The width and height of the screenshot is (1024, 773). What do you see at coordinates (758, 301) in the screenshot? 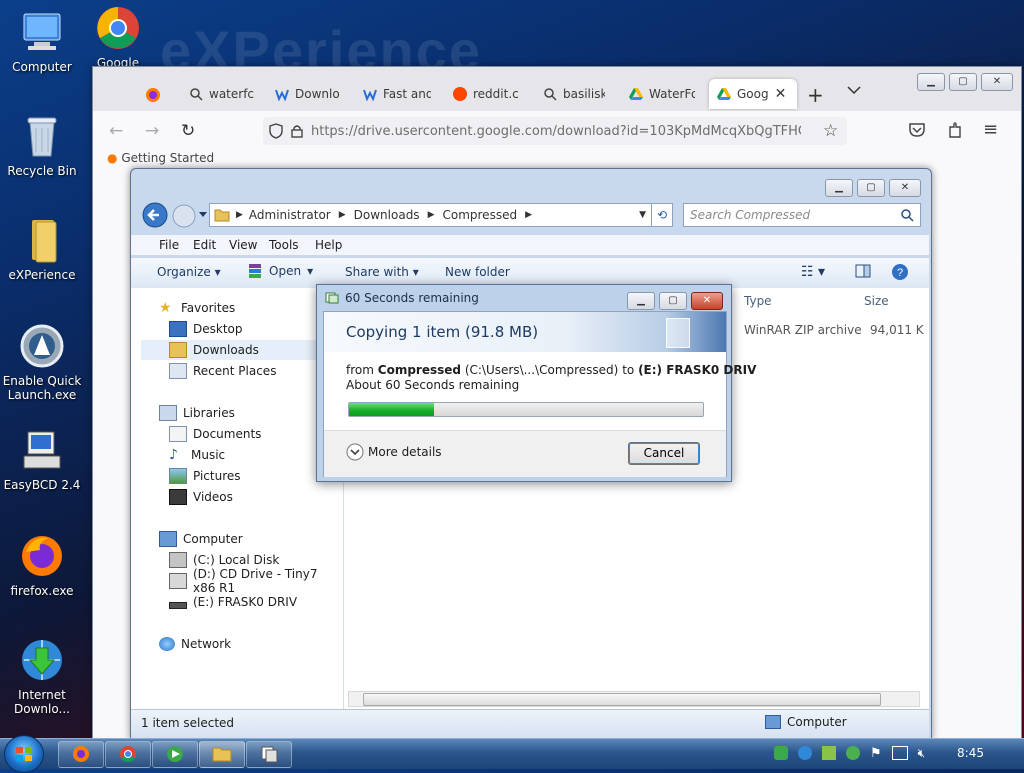
I see `column-header-type: Type` at bounding box center [758, 301].